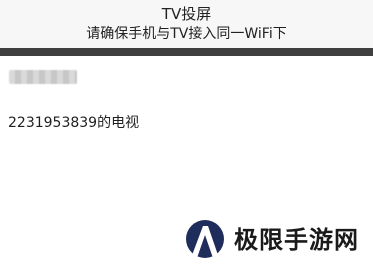  I want to click on page-title: TV投屏, so click(186, 14).